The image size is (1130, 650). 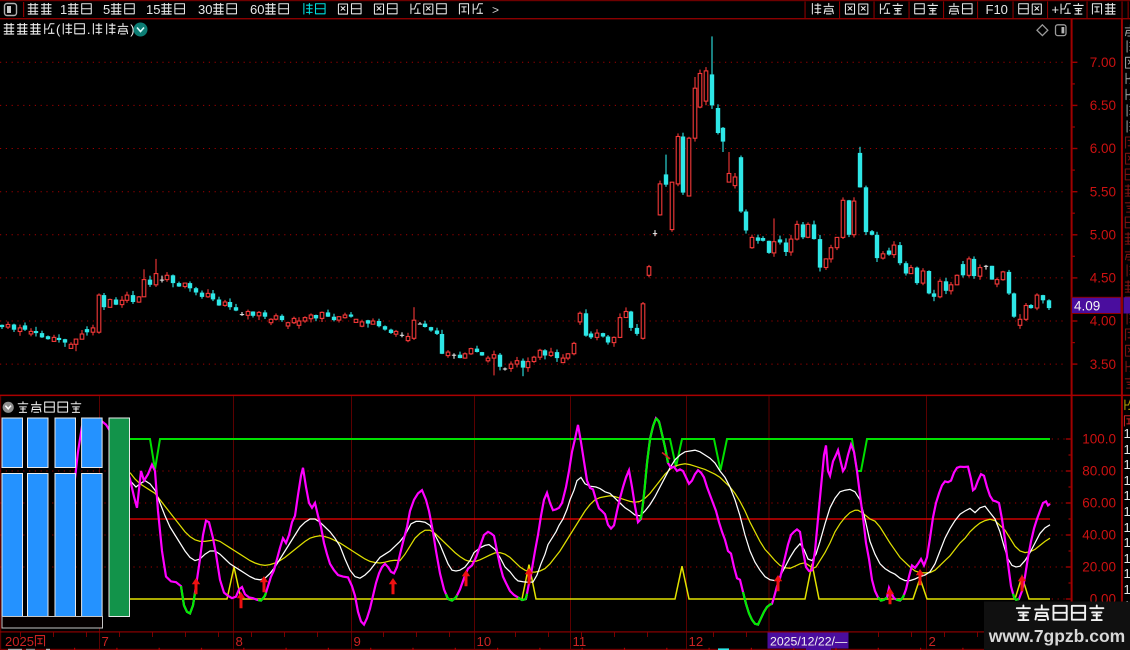 I want to click on svg-text: 2025/12/22/—, so click(x=809, y=641).